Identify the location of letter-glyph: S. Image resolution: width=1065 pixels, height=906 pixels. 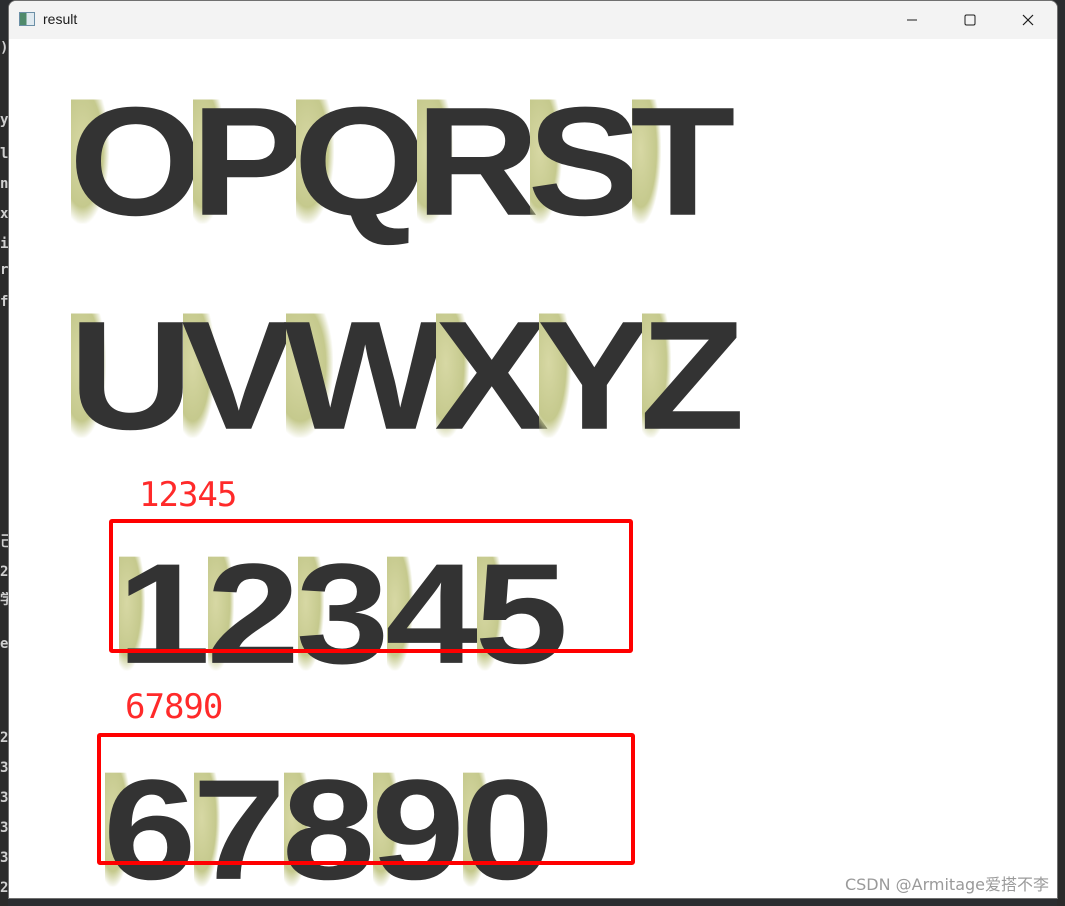
(585, 161).